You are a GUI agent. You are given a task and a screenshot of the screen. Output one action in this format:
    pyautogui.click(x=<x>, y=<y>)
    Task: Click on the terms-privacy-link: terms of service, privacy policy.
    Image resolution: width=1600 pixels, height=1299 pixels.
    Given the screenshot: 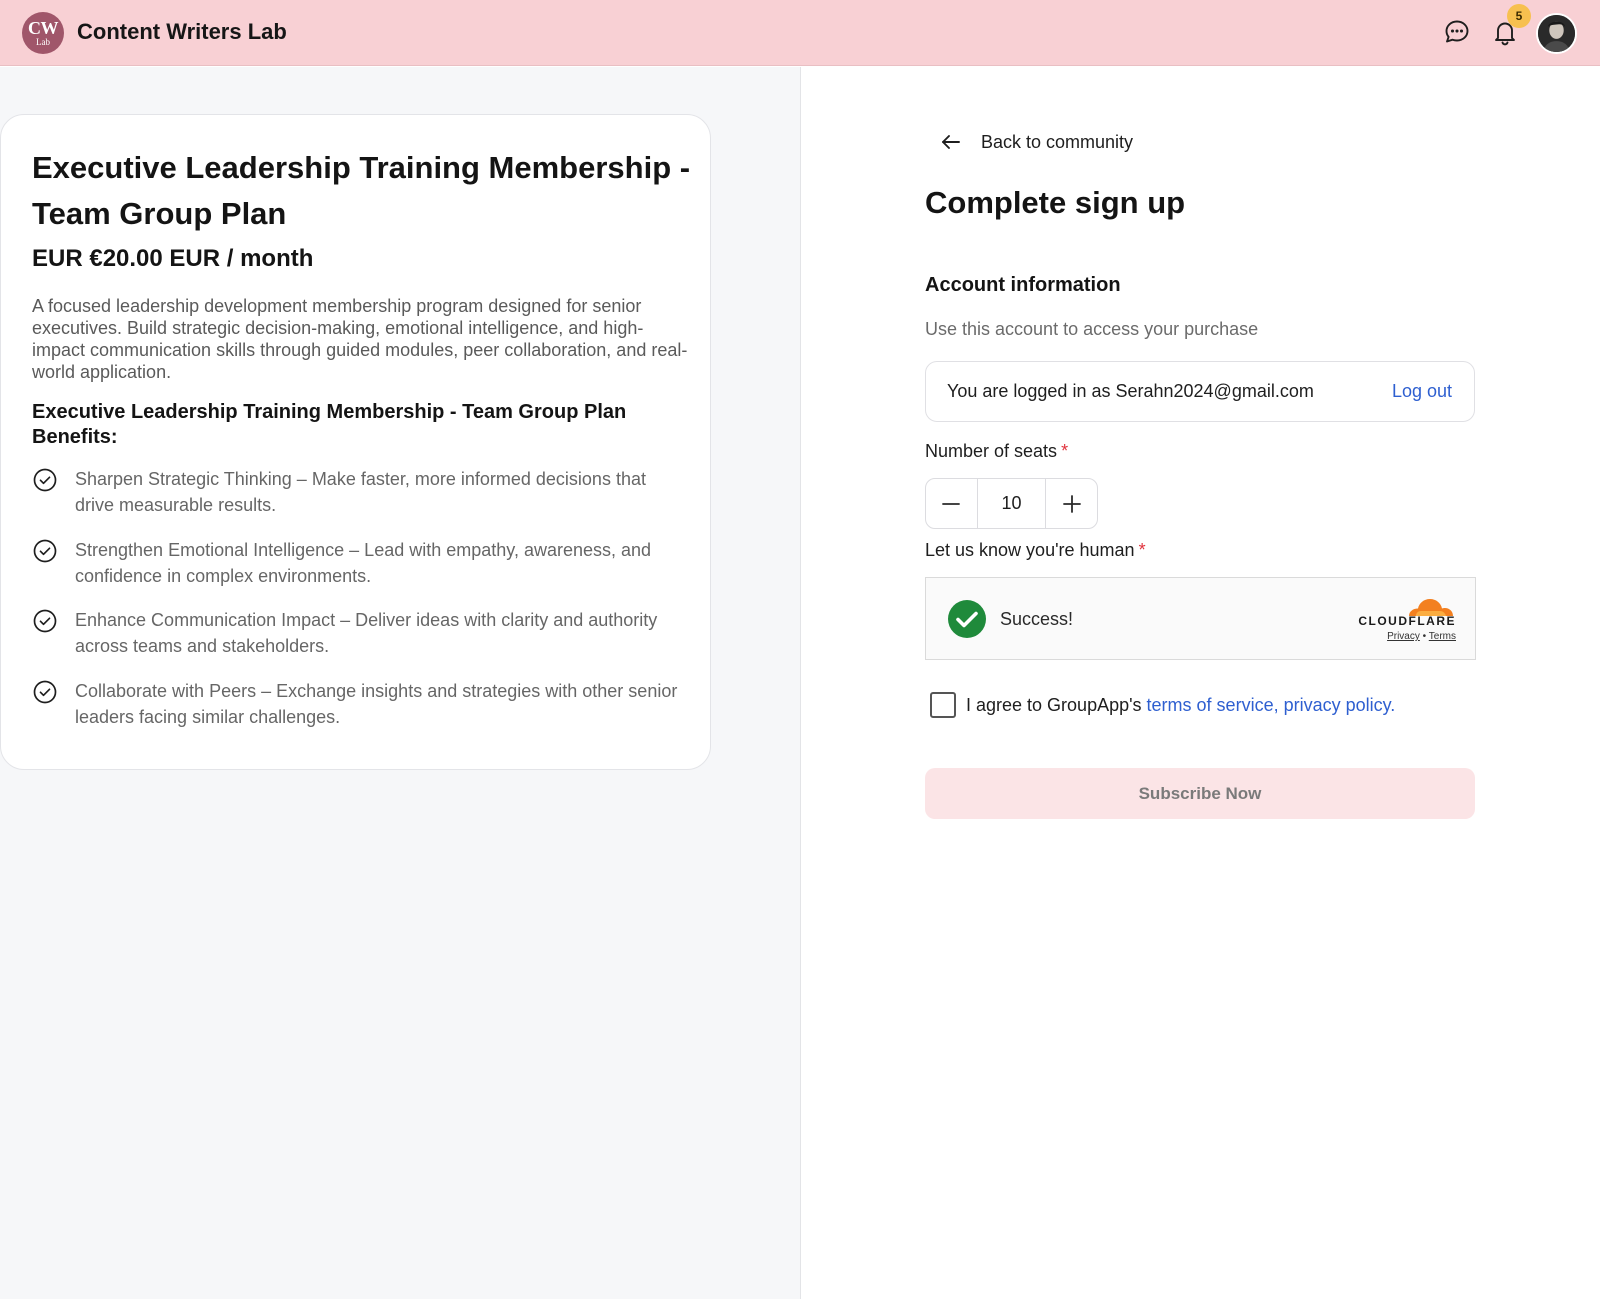 What is the action you would take?
    pyautogui.click(x=1271, y=705)
    